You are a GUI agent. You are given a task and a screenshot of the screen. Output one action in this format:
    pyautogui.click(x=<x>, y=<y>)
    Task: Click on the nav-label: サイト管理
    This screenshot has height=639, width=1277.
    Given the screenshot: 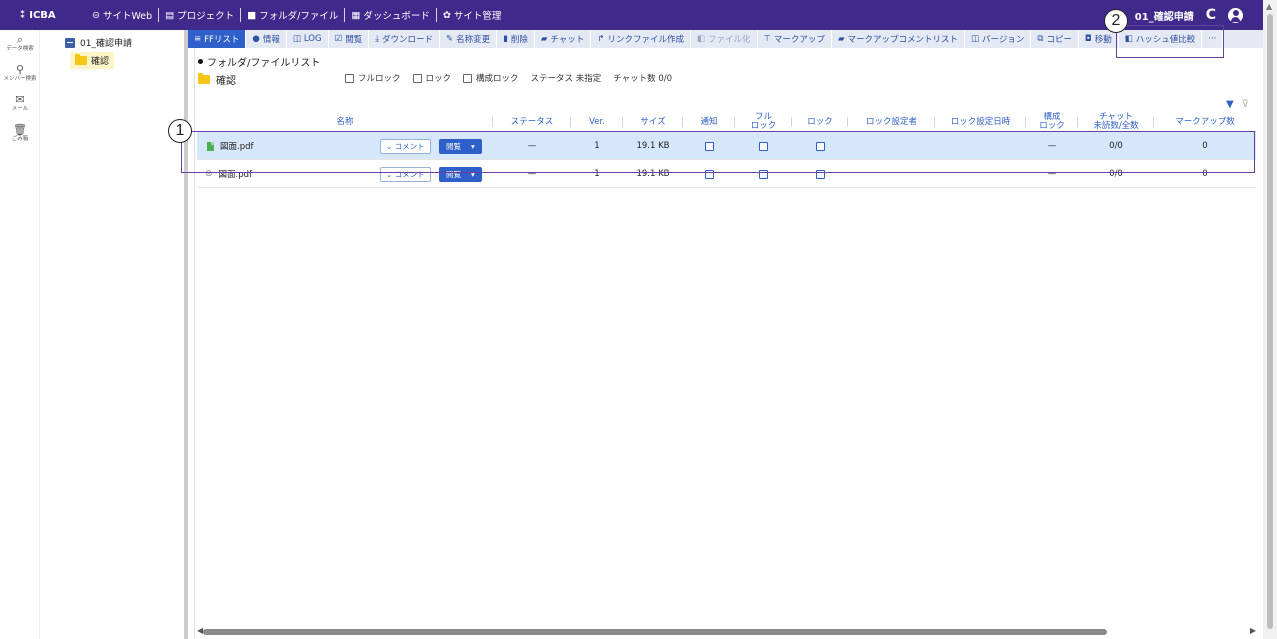 What is the action you would take?
    pyautogui.click(x=477, y=16)
    